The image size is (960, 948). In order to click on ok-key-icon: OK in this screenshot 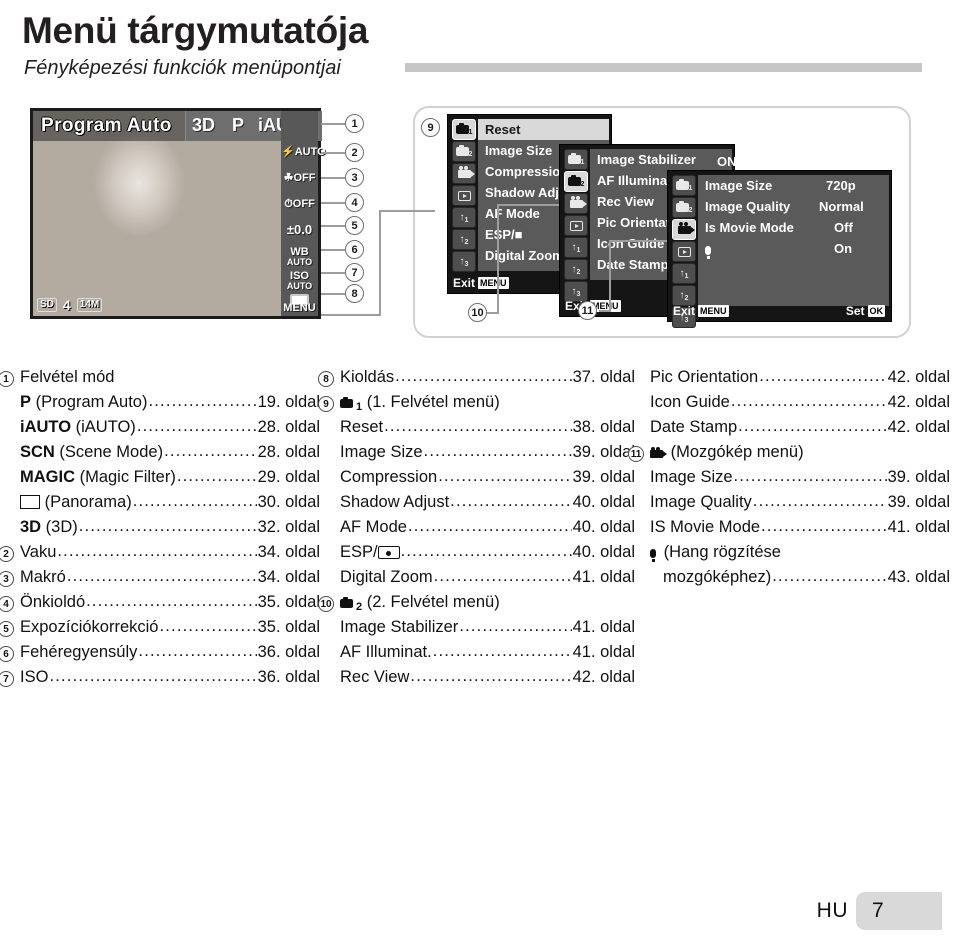, I will do `click(876, 311)`.